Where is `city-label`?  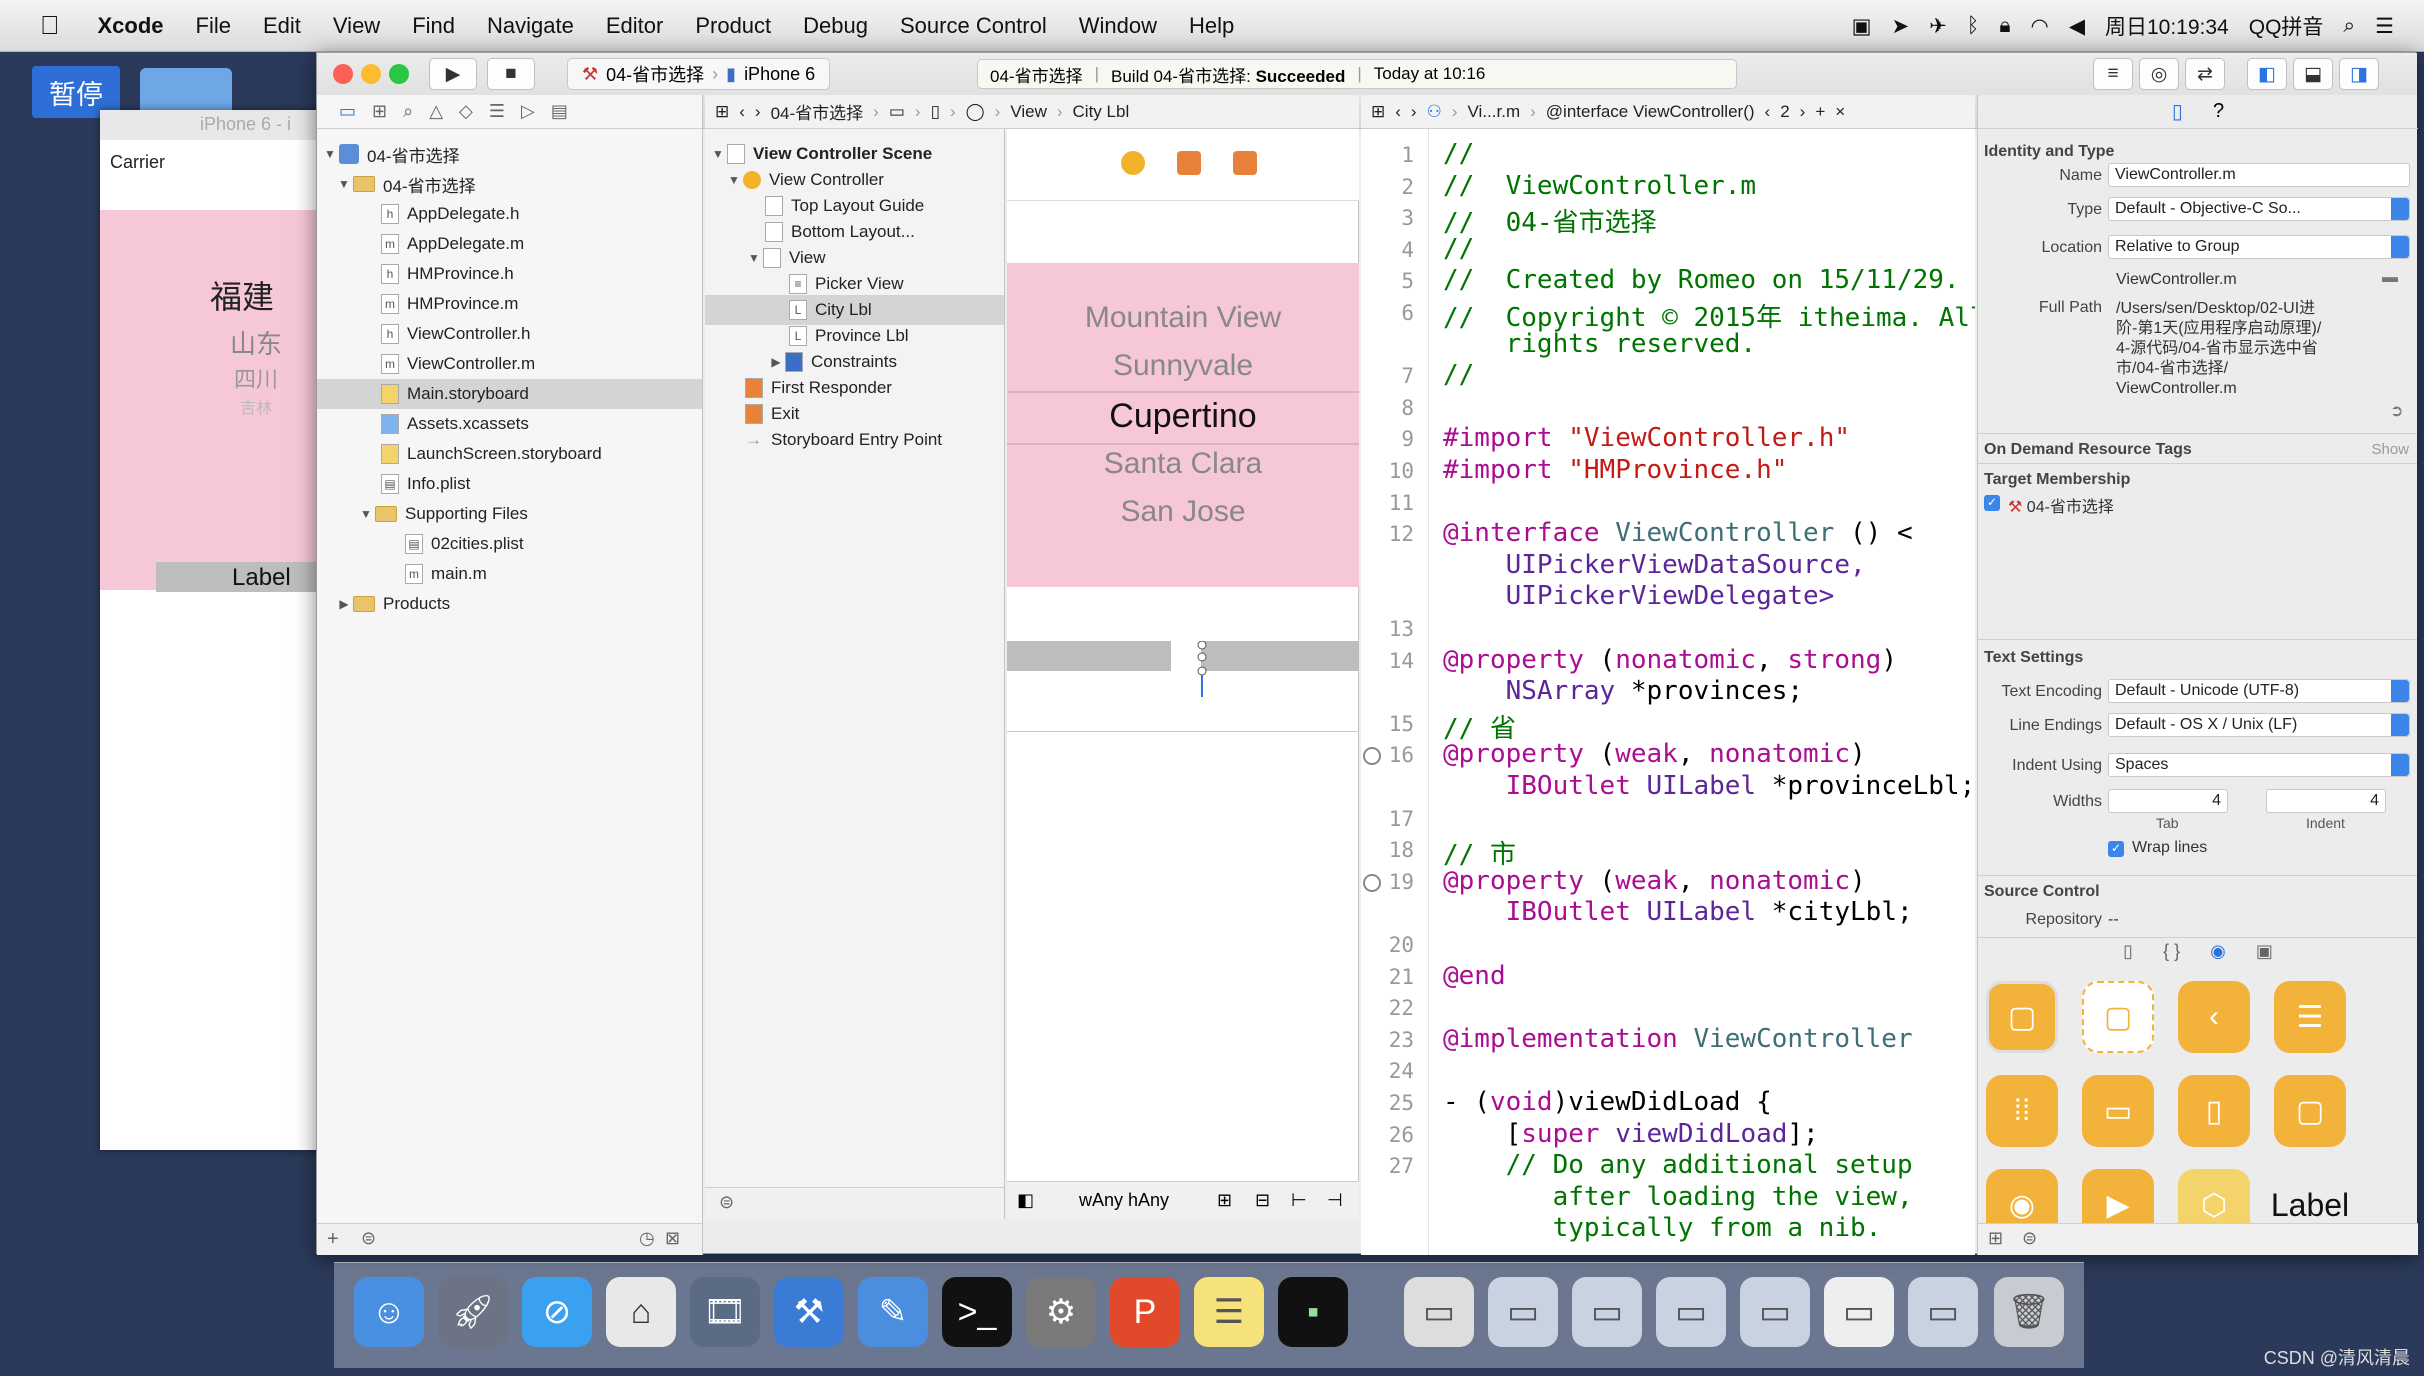 city-label is located at coordinates (1280, 656).